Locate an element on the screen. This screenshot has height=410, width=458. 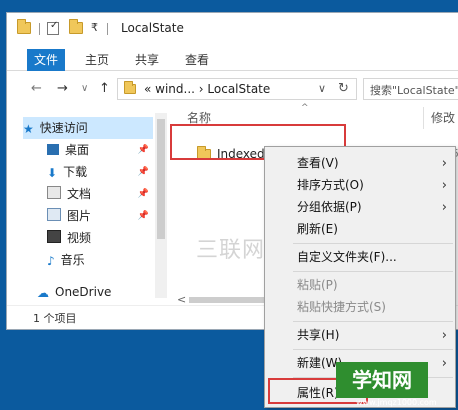
picture-icon is located at coordinates (54, 214).